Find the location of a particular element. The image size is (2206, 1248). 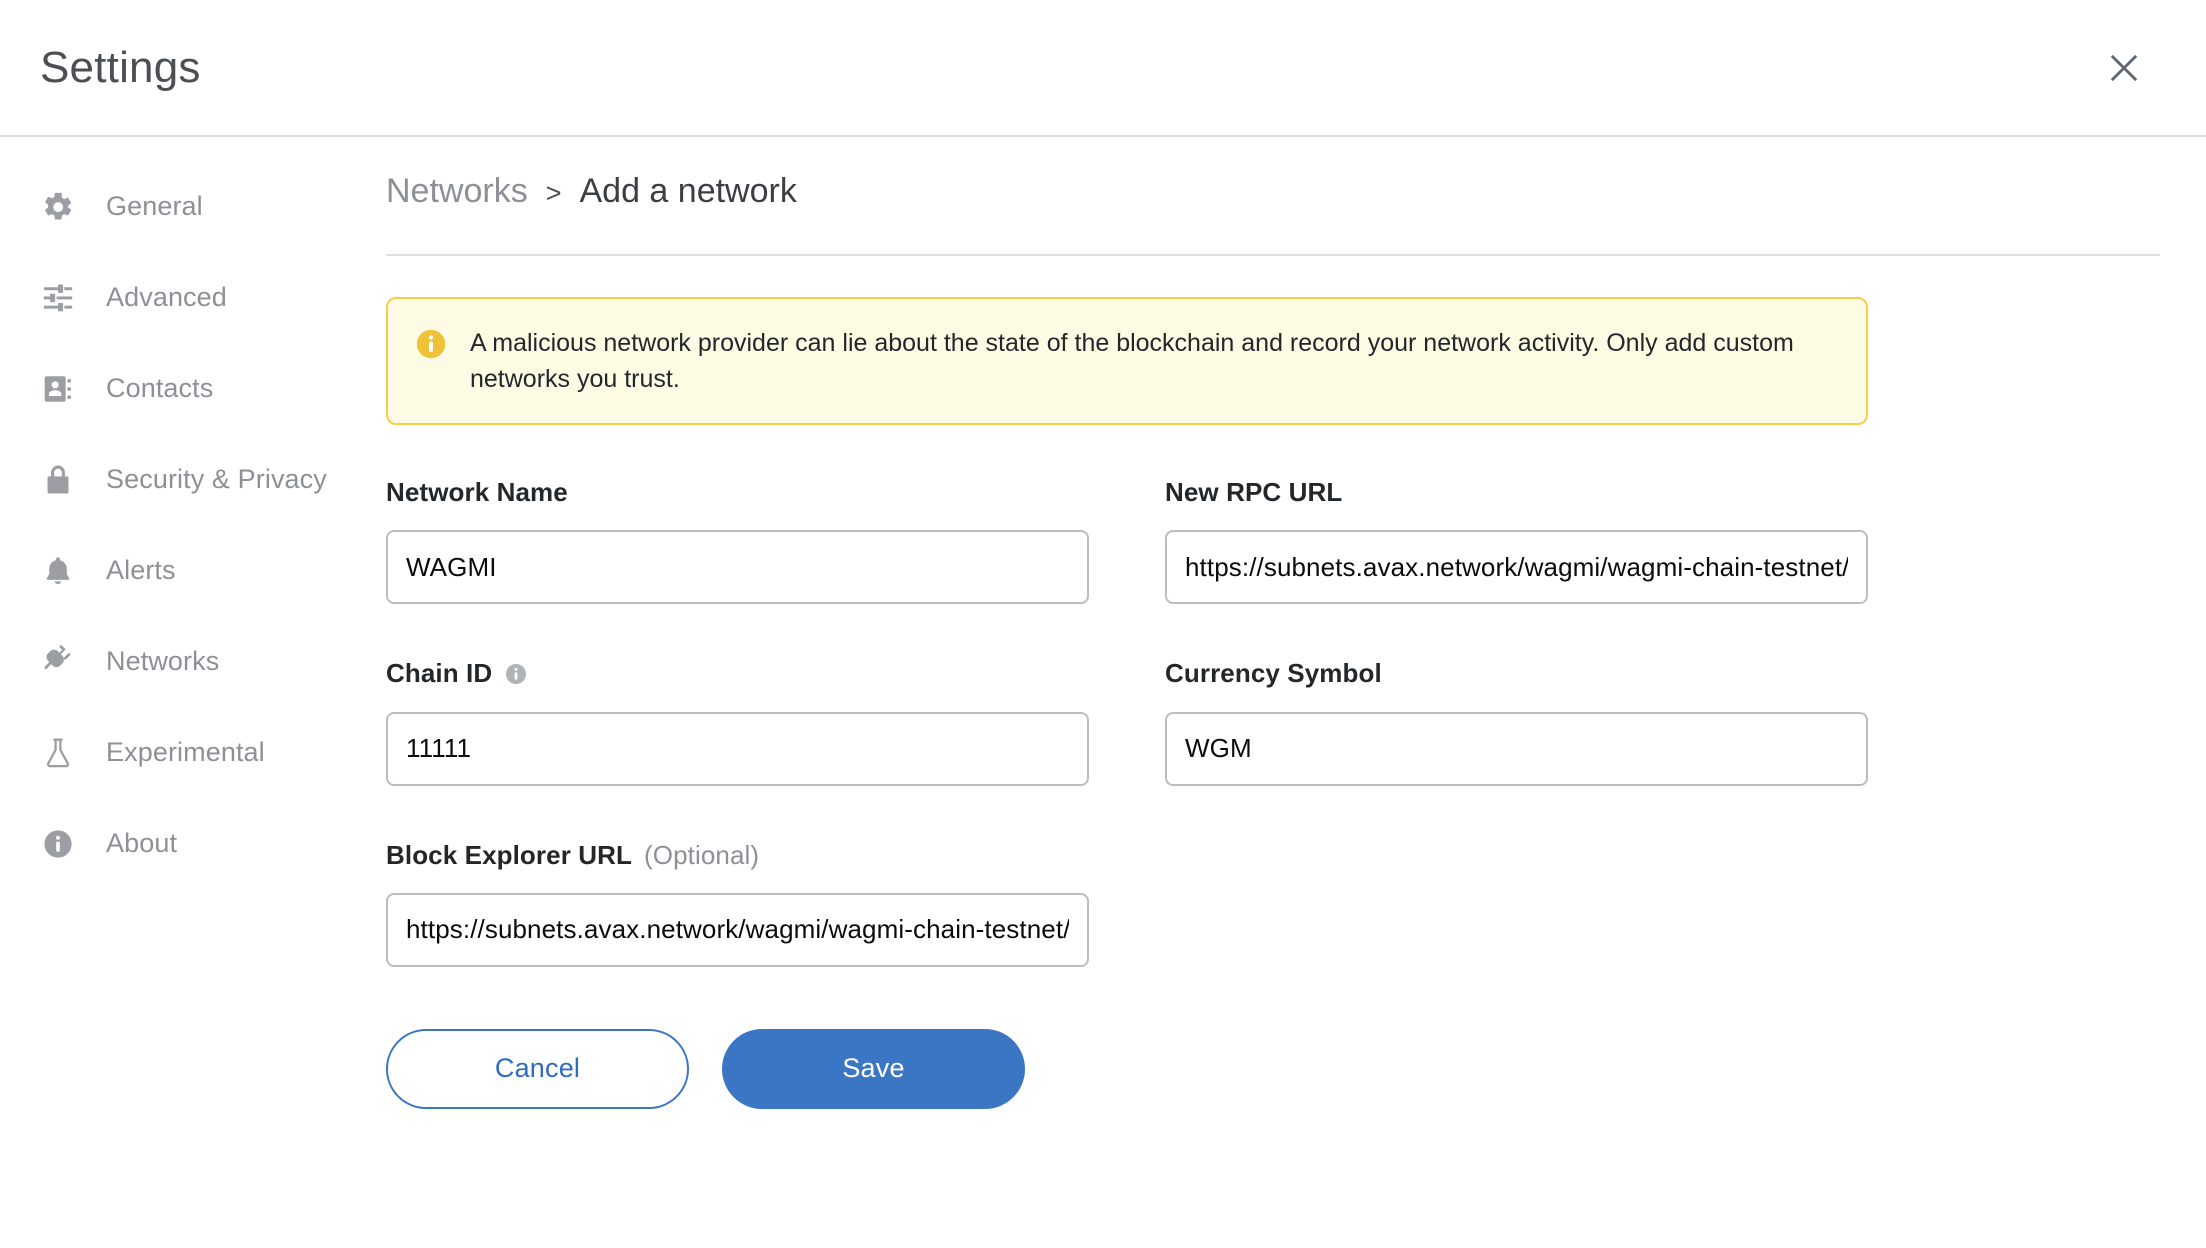

cancel-button: Cancel is located at coordinates (537, 1068).